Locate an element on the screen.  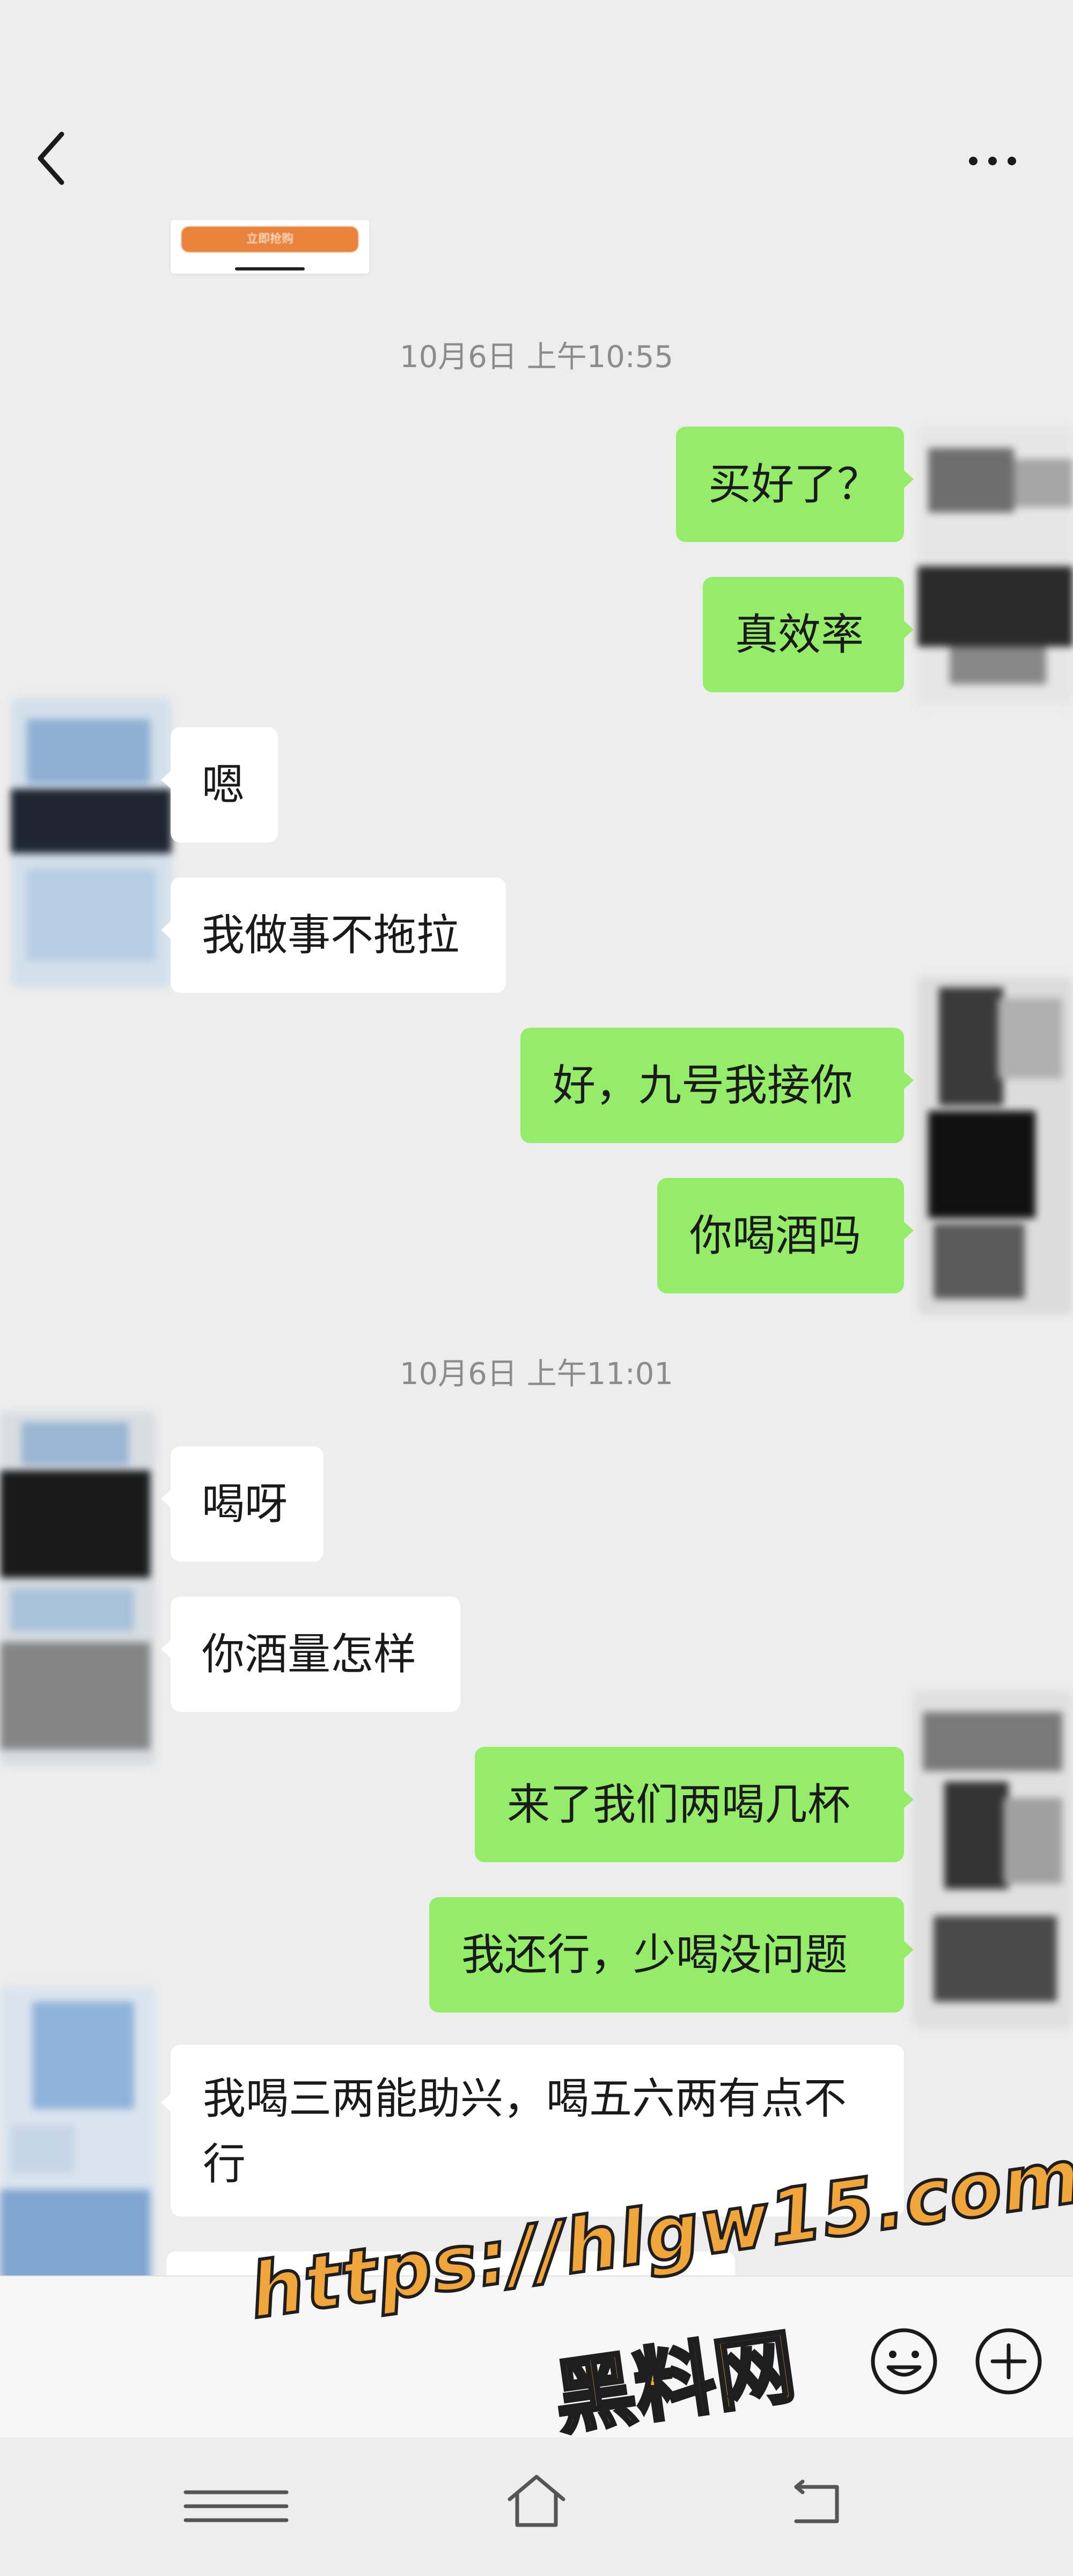
message-text: 真效率 is located at coordinates (799, 635).